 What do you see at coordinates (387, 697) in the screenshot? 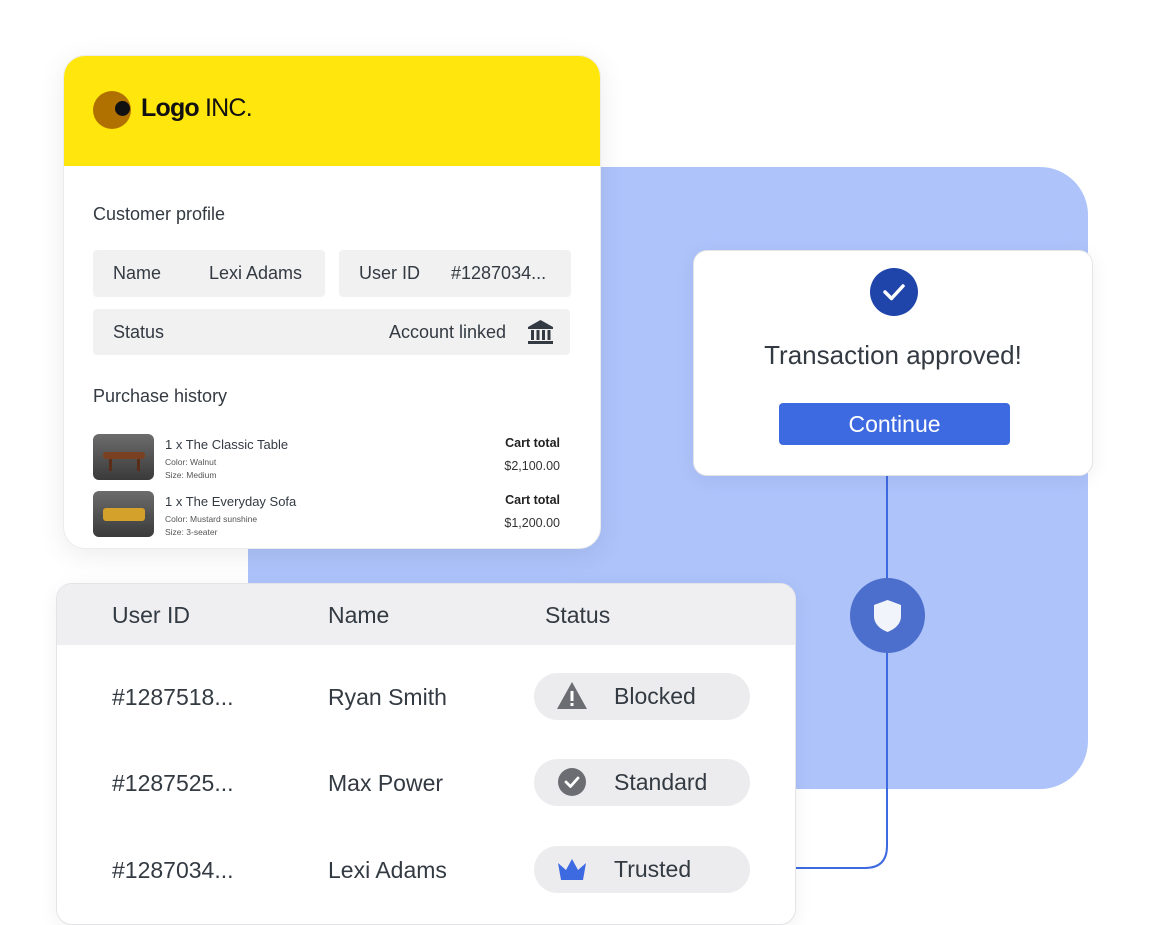
I see `name-cell: Ryan Smith` at bounding box center [387, 697].